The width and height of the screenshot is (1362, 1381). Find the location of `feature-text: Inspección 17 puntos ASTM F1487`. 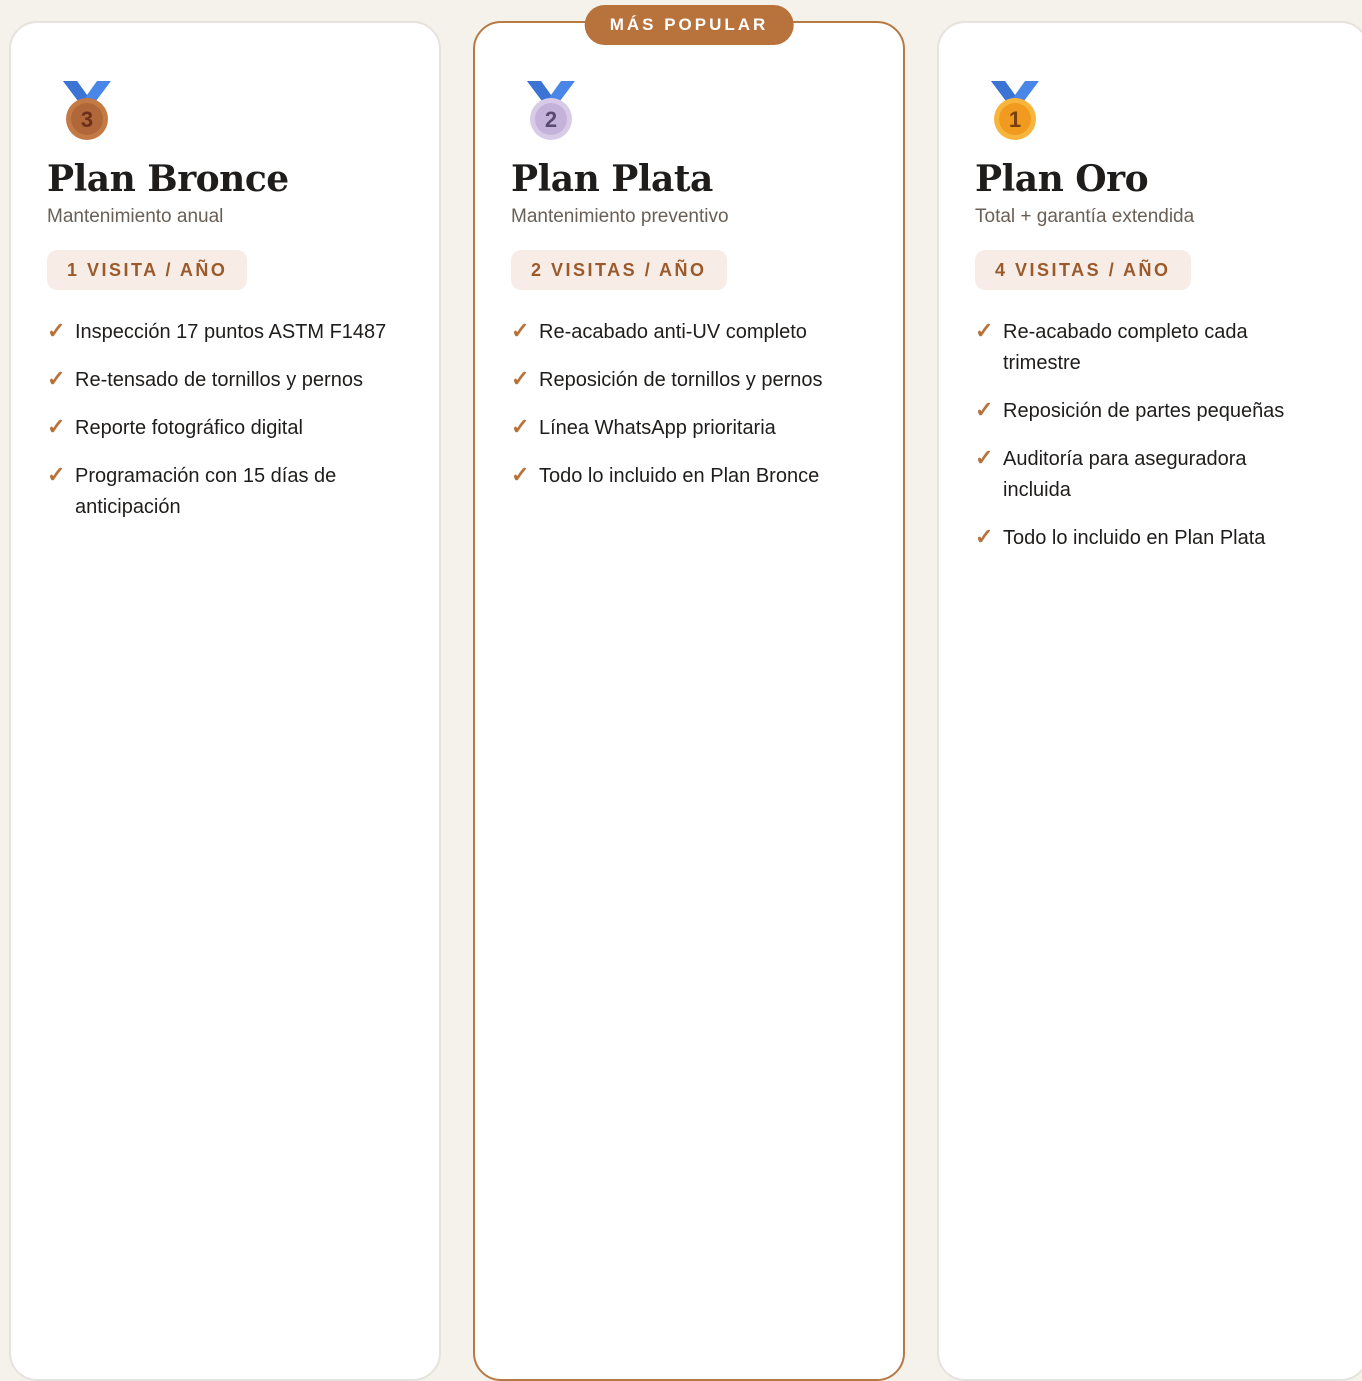

feature-text: Inspección 17 puntos ASTM F1487 is located at coordinates (231, 332).